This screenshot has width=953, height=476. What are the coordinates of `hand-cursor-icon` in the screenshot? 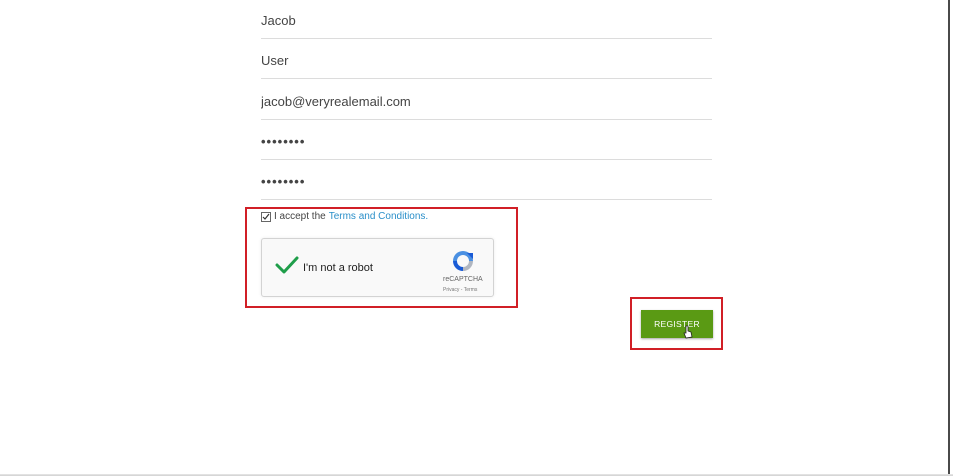 It's located at (688, 332).